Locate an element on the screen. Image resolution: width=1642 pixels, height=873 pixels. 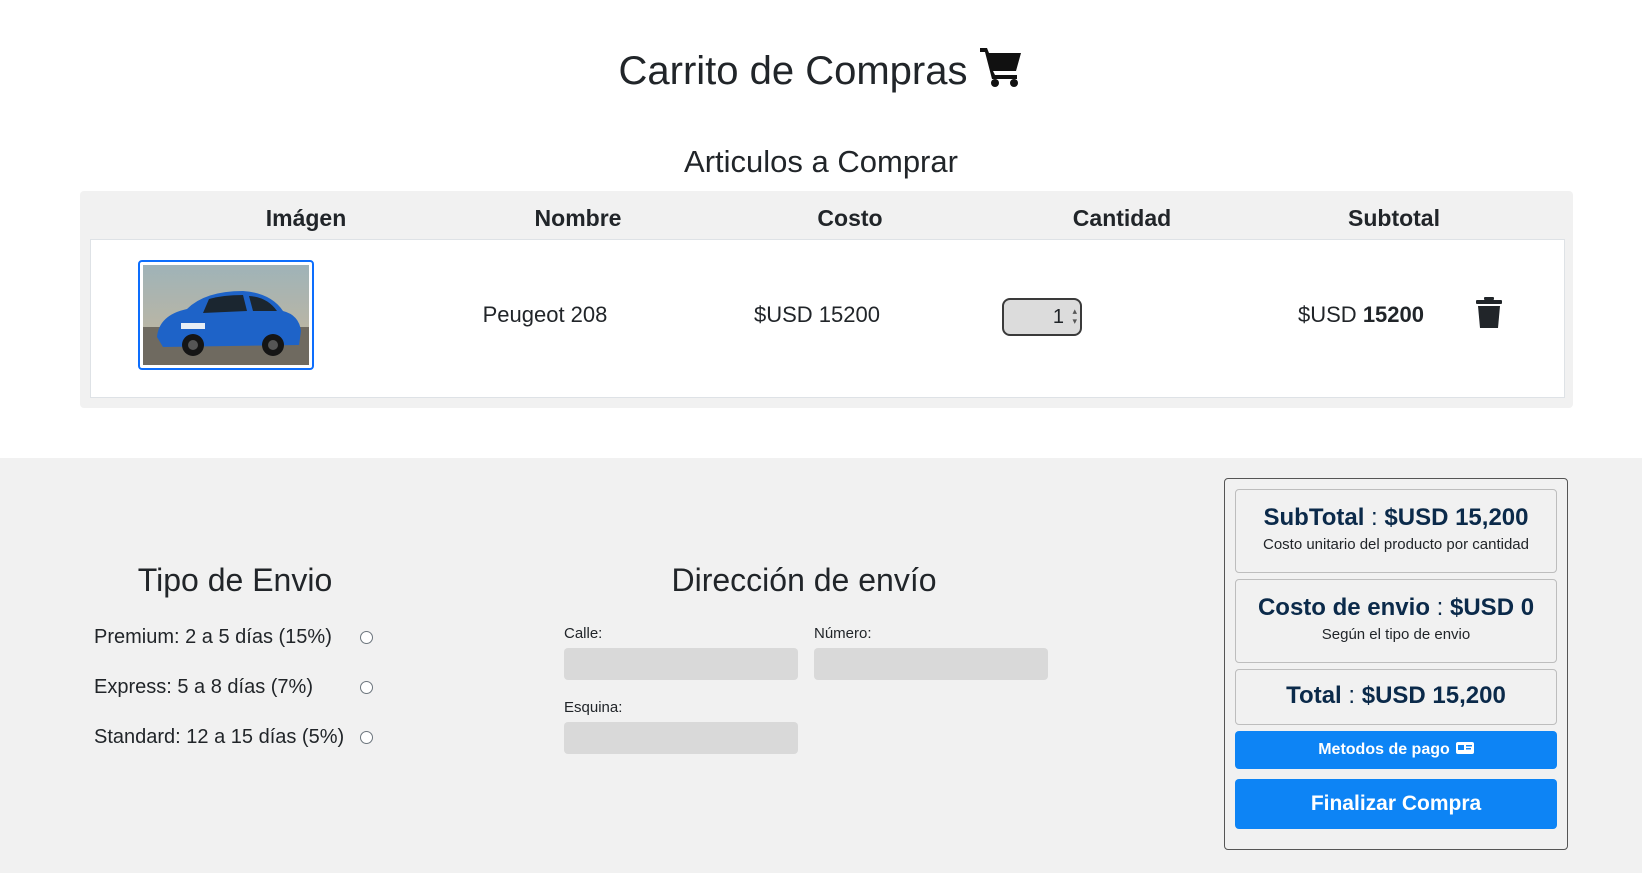
shipping-option-premium-label: Premium: 2 a 5 días (15%) is located at coordinates (213, 637).